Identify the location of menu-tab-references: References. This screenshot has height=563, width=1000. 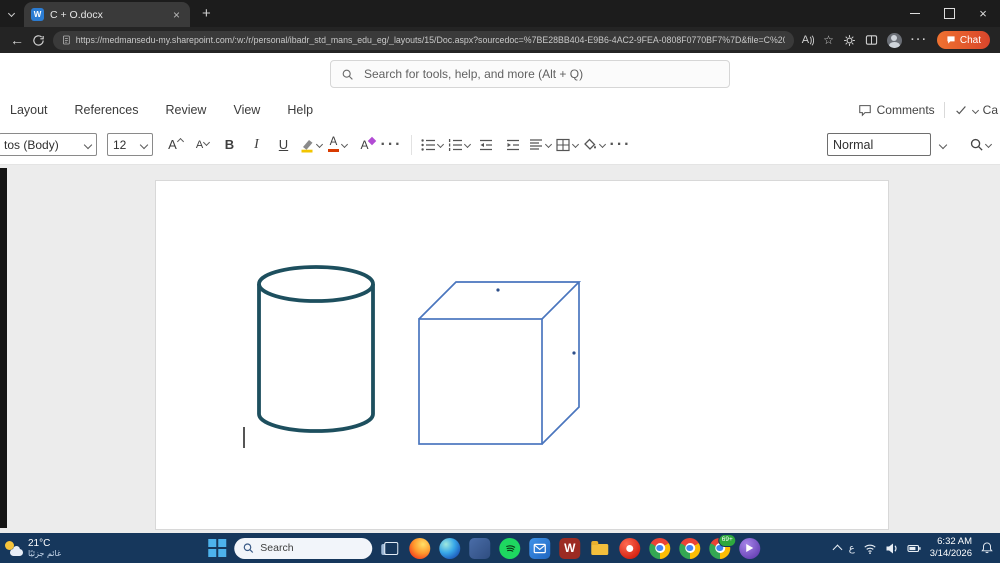
(107, 110).